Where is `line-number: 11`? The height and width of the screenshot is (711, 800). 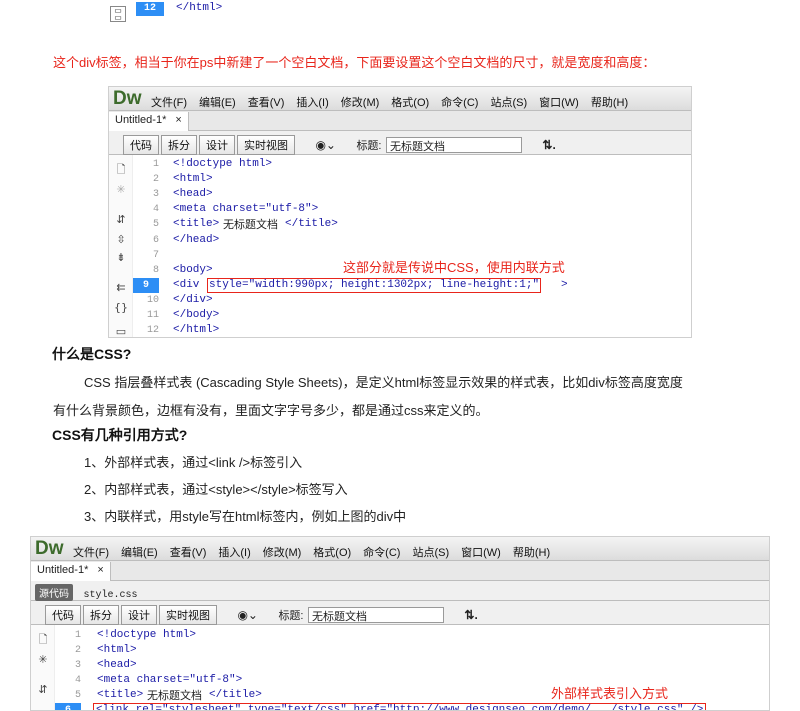
line-number: 11 is located at coordinates (152, 315).